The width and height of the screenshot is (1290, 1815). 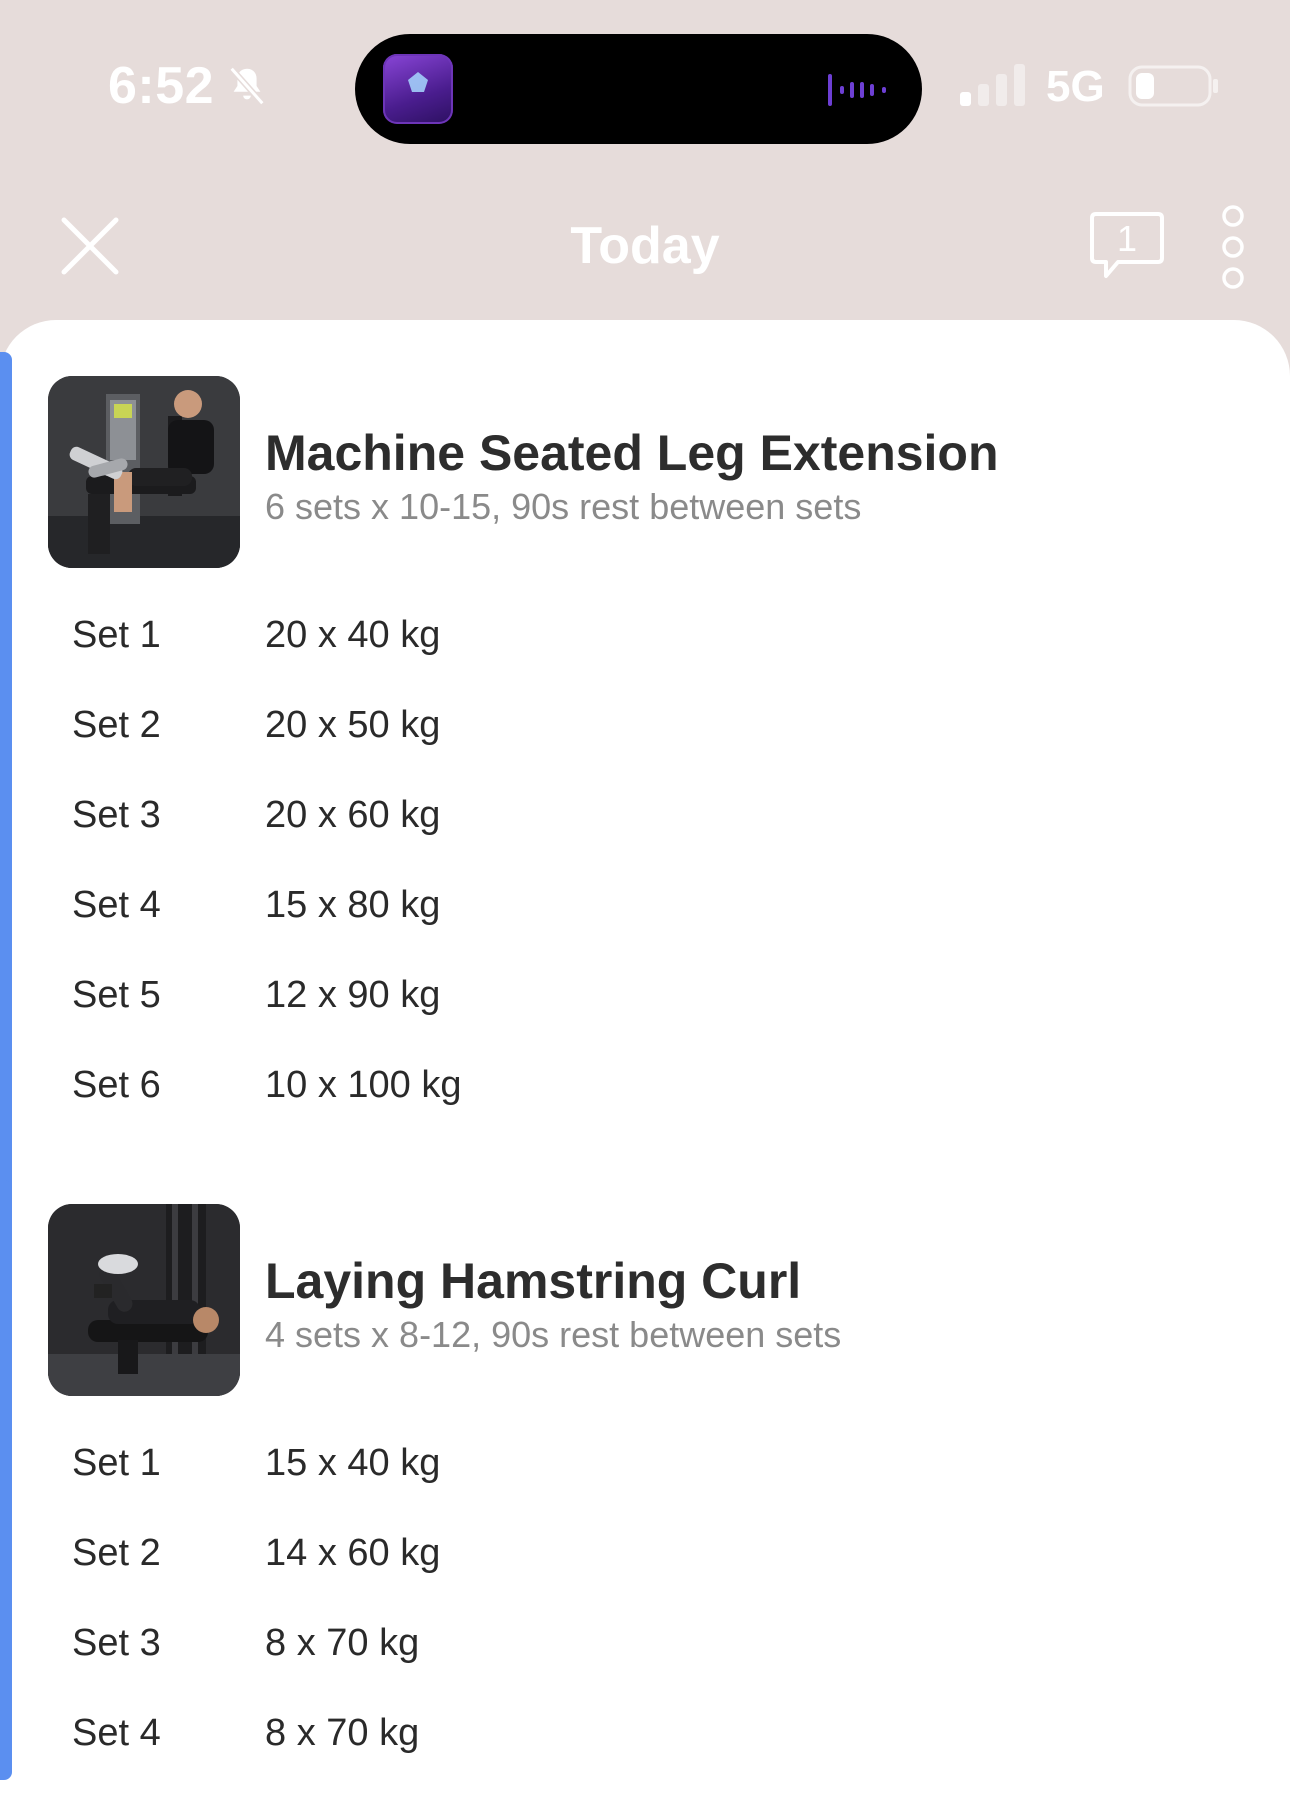 What do you see at coordinates (533, 1281) in the screenshot?
I see `exercise-name: Laying Hamstring Curl` at bounding box center [533, 1281].